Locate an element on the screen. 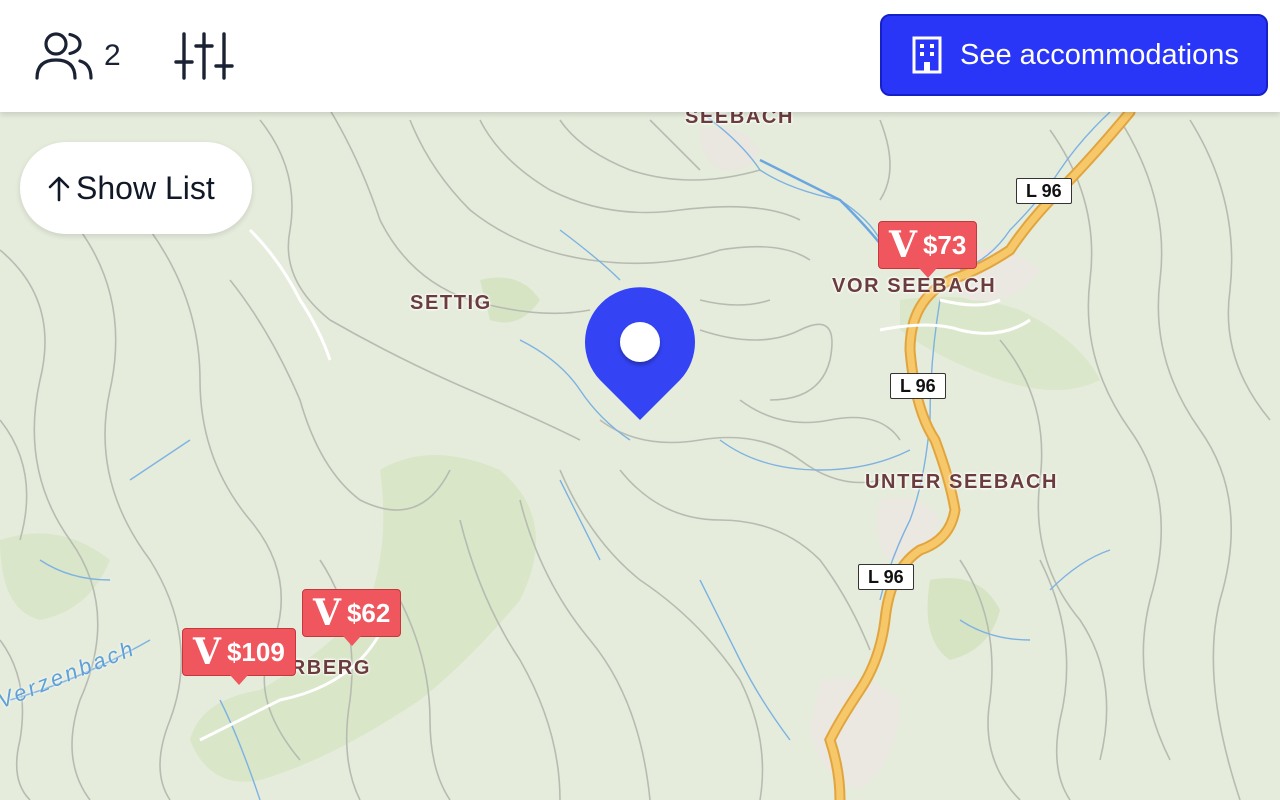 The height and width of the screenshot is (800, 1280). see-accommodations-button: See accommodations is located at coordinates (1074, 55).